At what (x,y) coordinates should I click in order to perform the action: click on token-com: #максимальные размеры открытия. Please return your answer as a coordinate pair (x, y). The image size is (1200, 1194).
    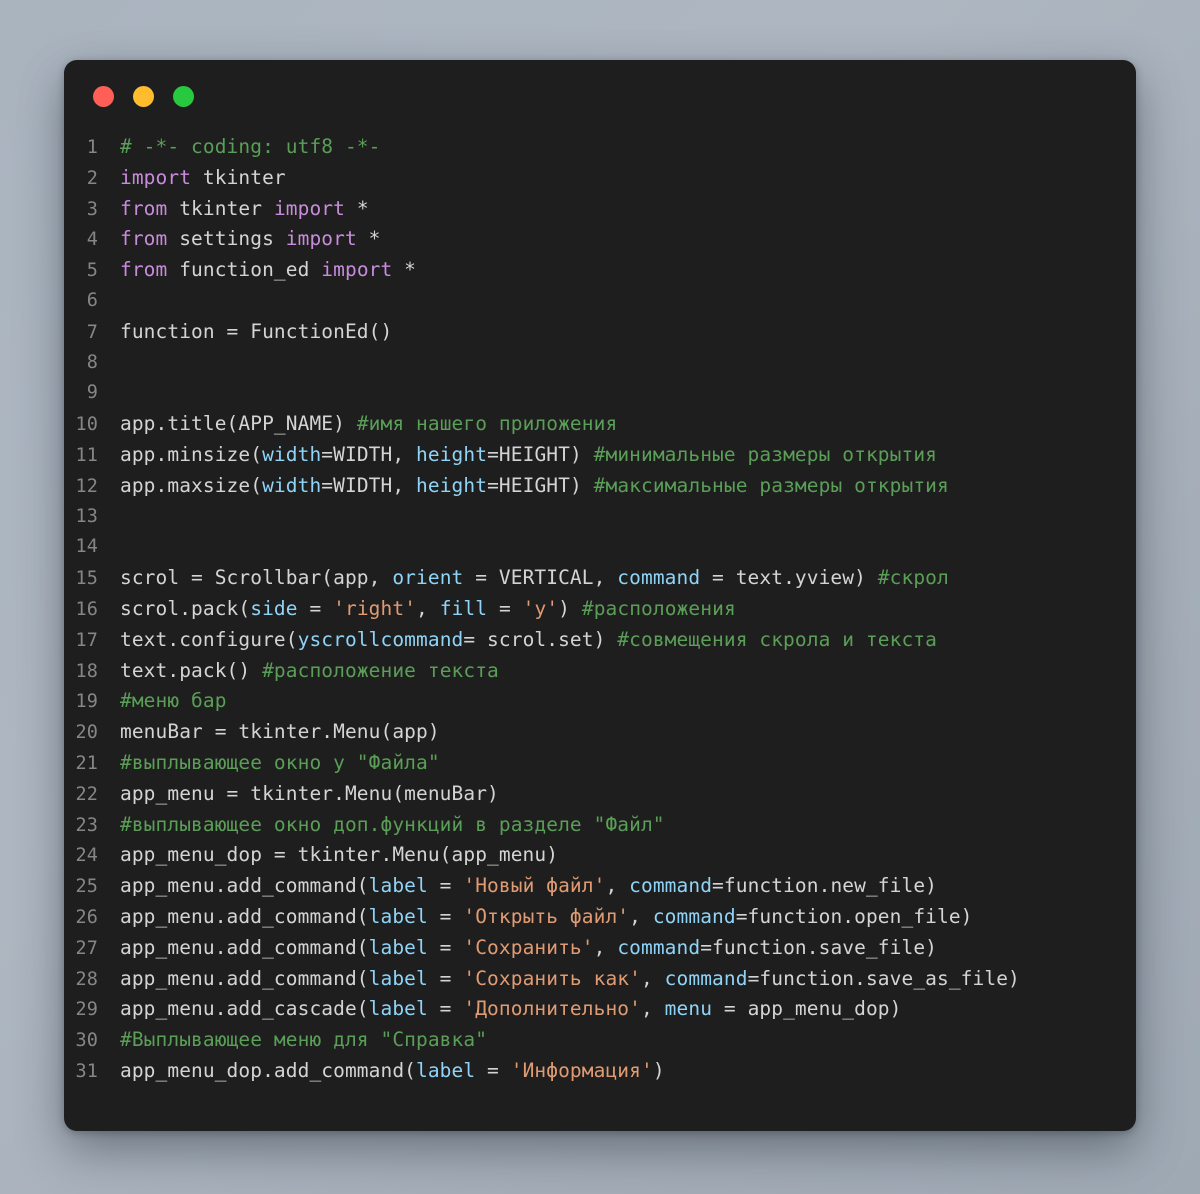
    Looking at the image, I should click on (771, 485).